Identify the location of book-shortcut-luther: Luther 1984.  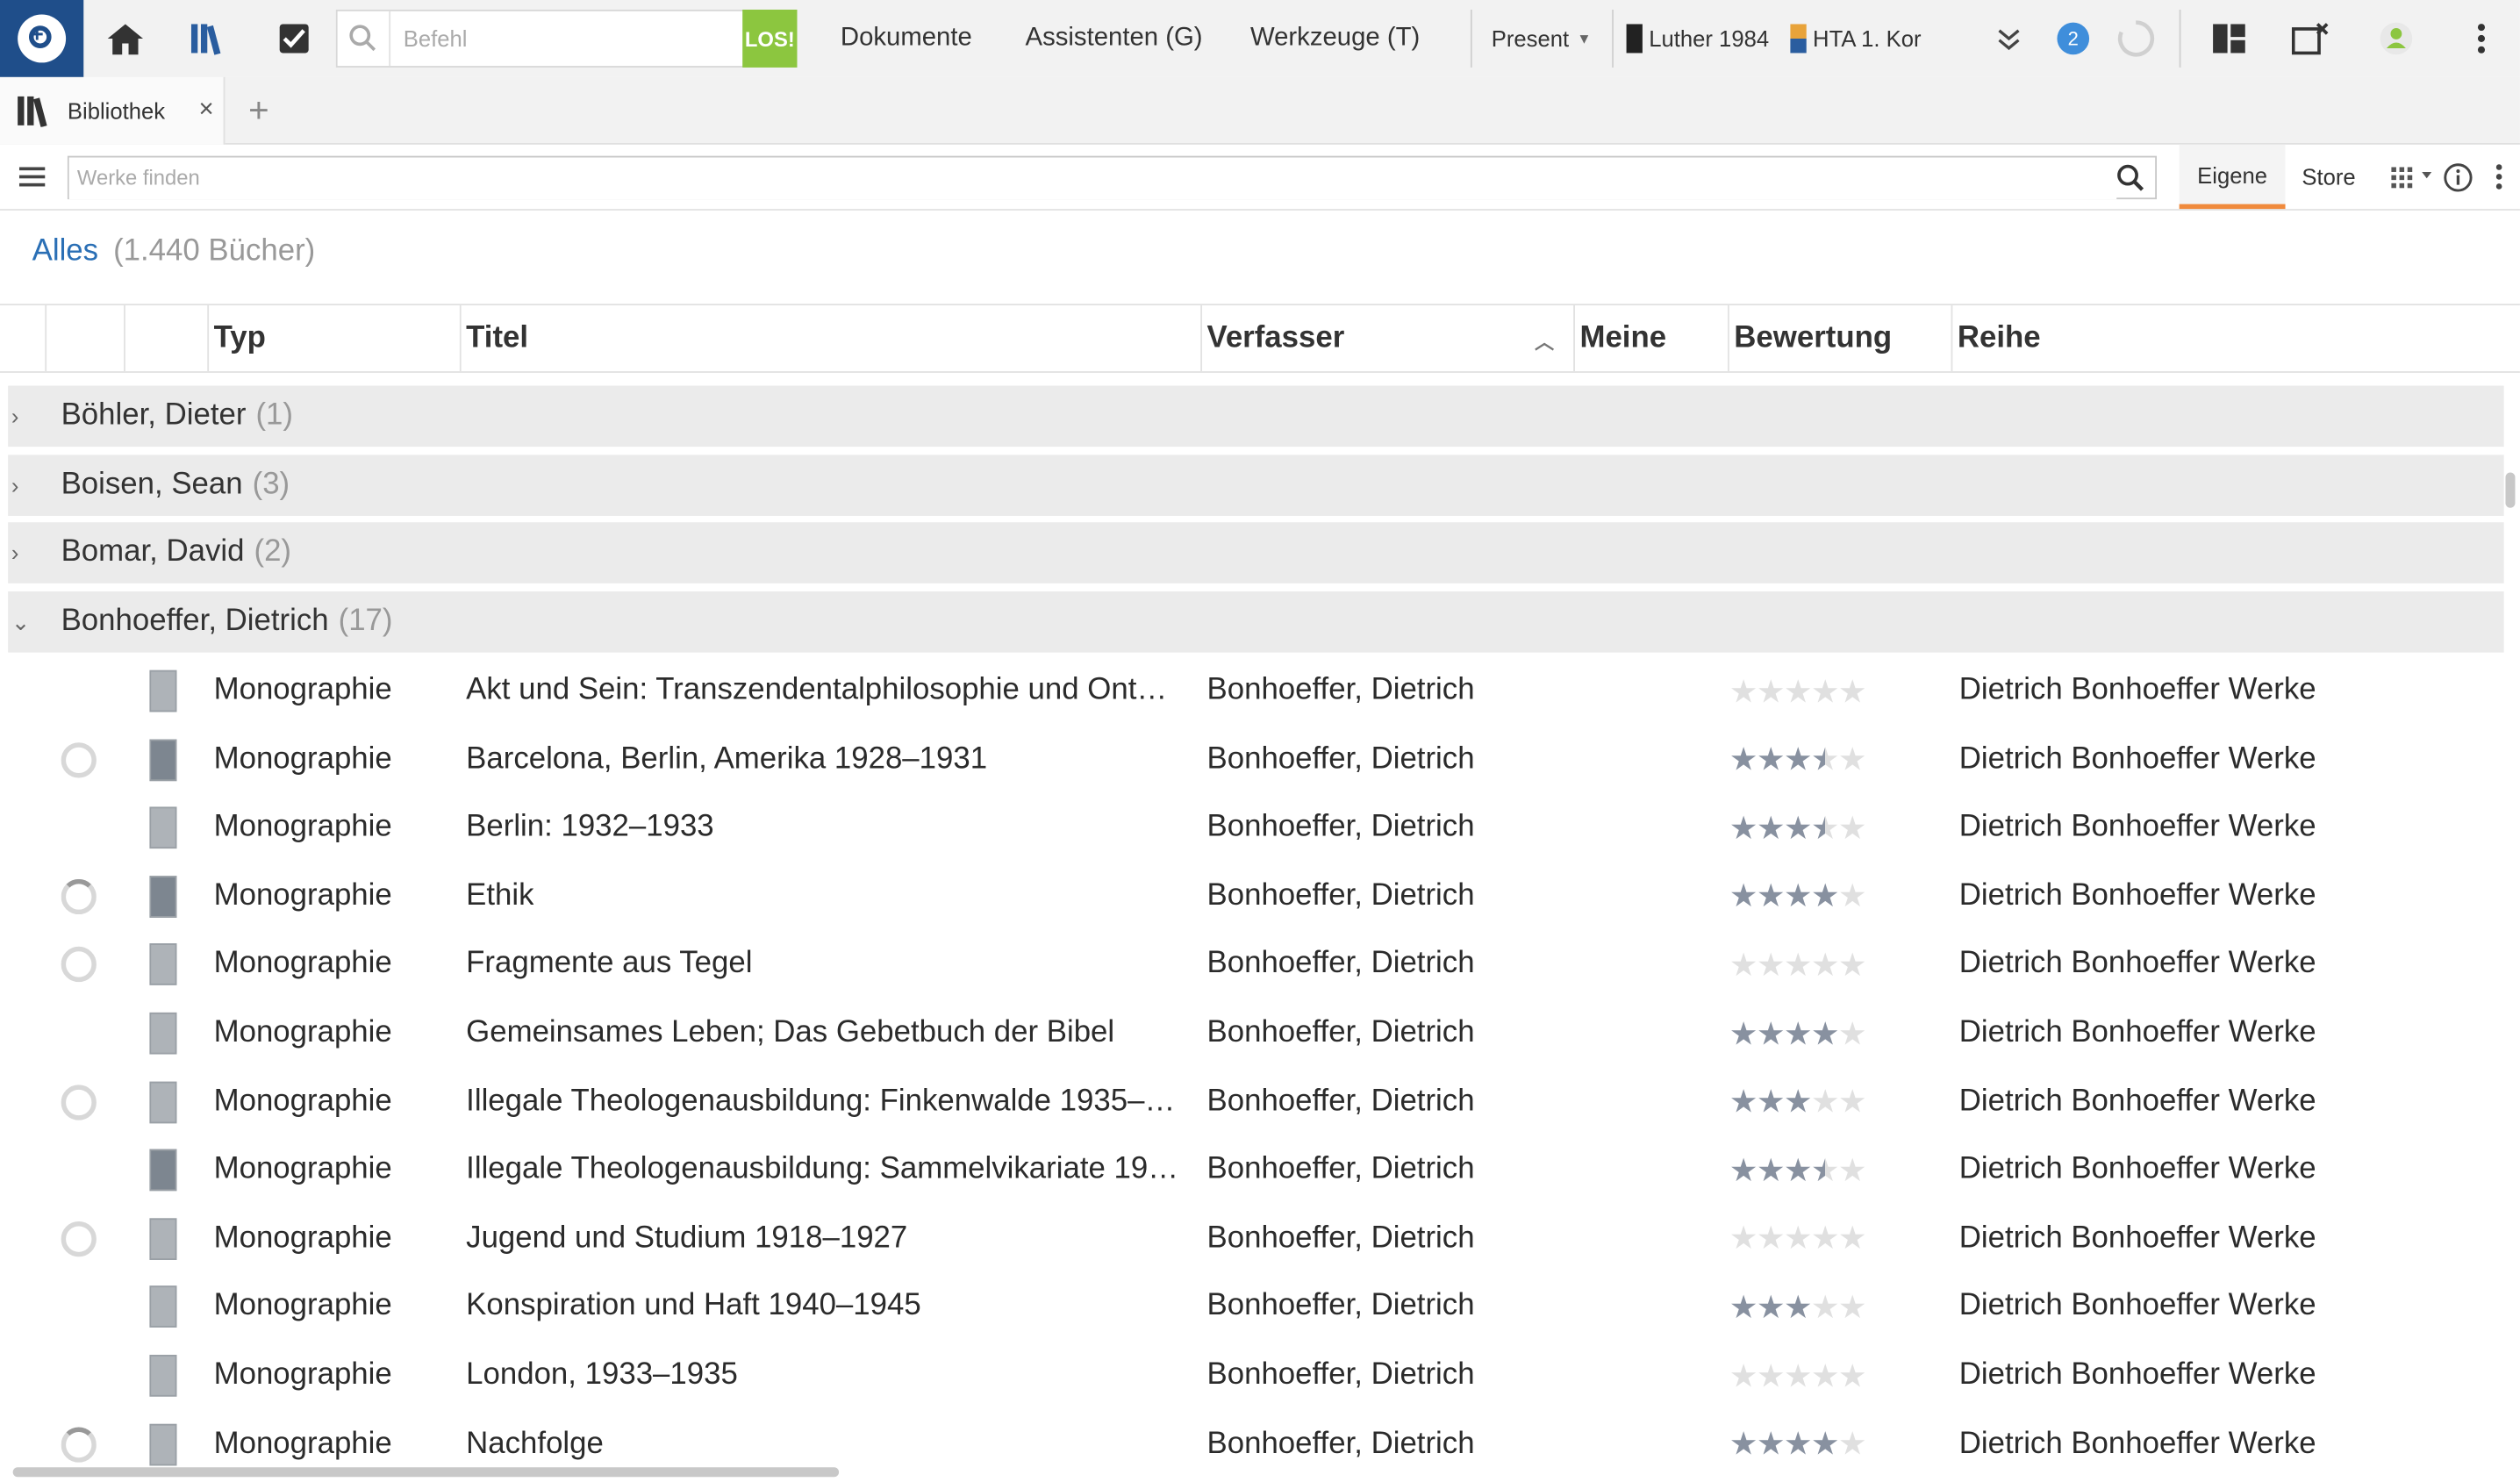
(1697, 38).